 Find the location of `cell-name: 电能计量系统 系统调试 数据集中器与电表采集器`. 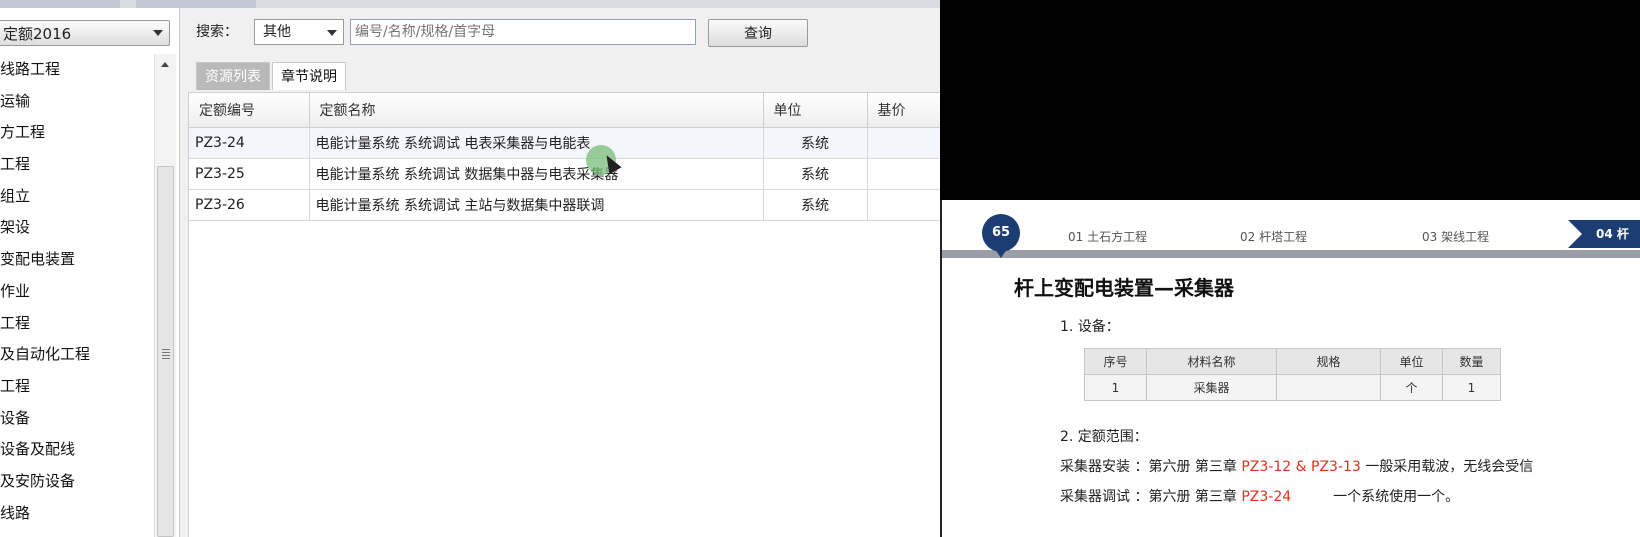

cell-name: 电能计量系统 系统调试 数据集中器与电表采集器 is located at coordinates (536, 174).